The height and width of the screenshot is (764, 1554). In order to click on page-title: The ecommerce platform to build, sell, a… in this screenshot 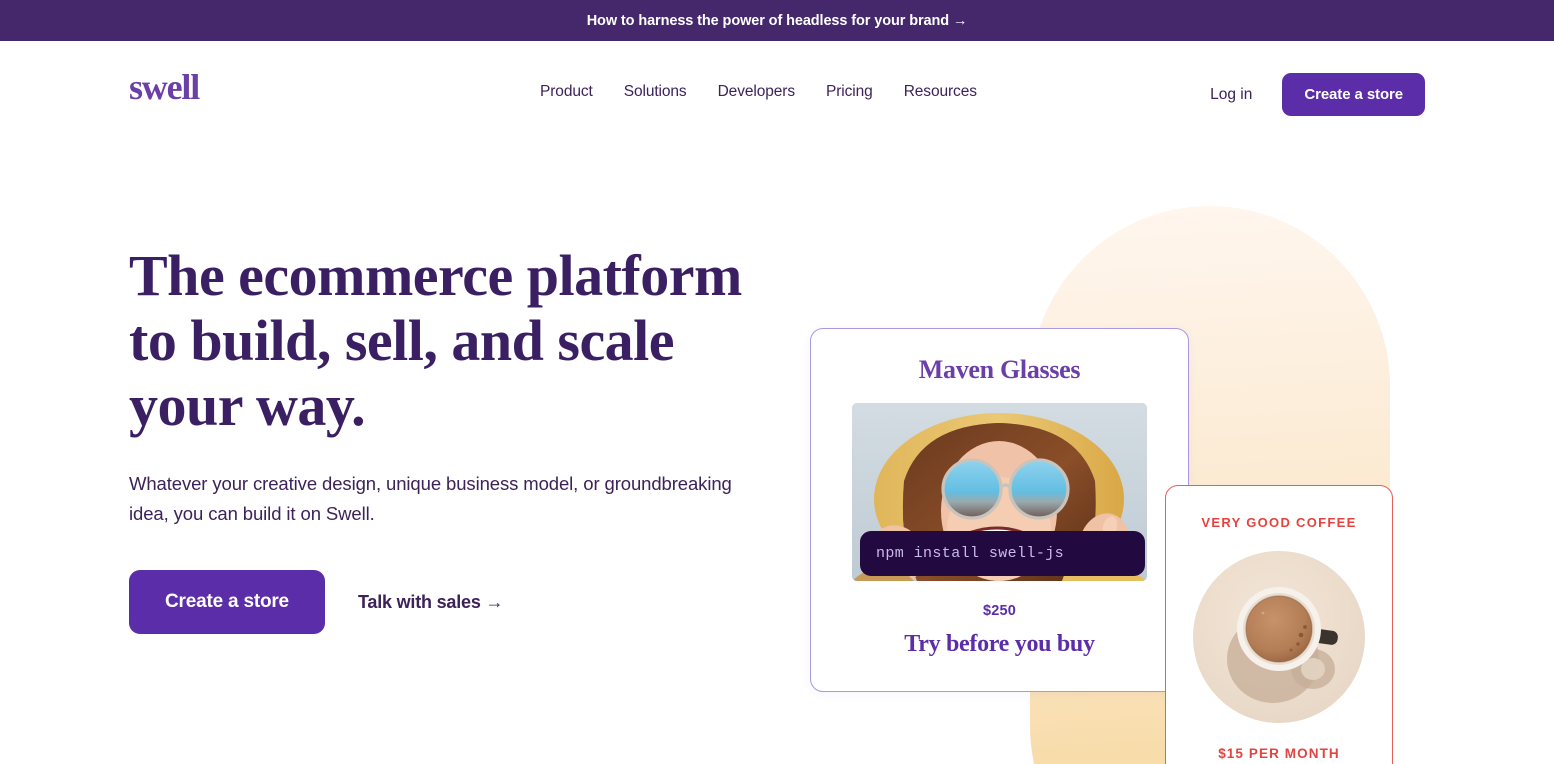, I will do `click(435, 340)`.